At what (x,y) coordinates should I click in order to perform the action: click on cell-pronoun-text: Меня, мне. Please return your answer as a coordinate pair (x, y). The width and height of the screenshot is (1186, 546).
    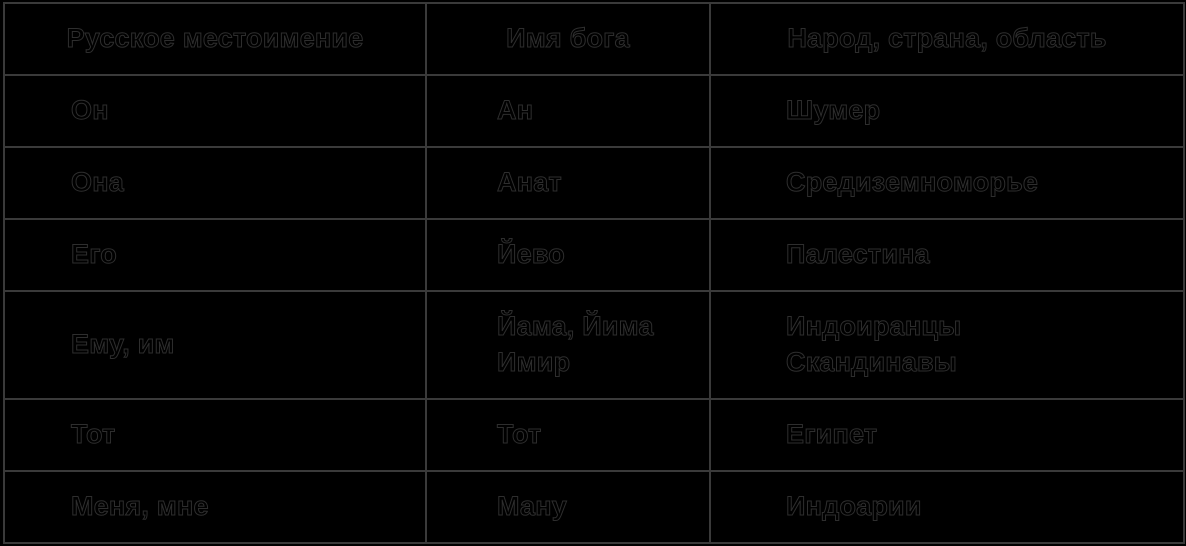
    Looking at the image, I should click on (140, 506).